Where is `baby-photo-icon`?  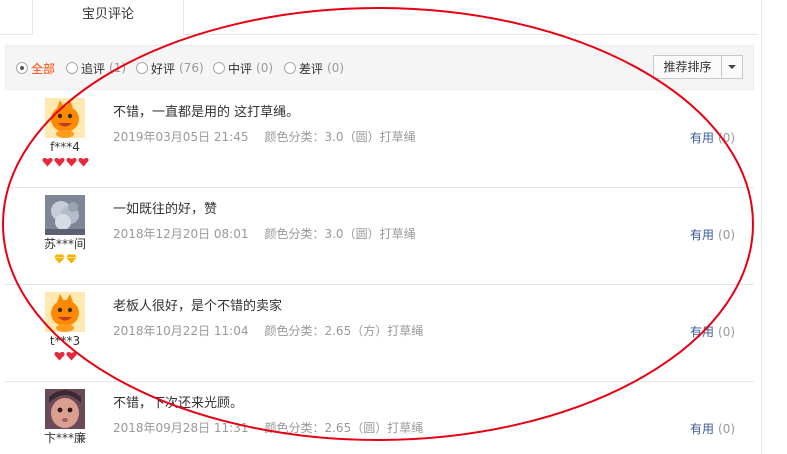
baby-photo-icon is located at coordinates (65, 409).